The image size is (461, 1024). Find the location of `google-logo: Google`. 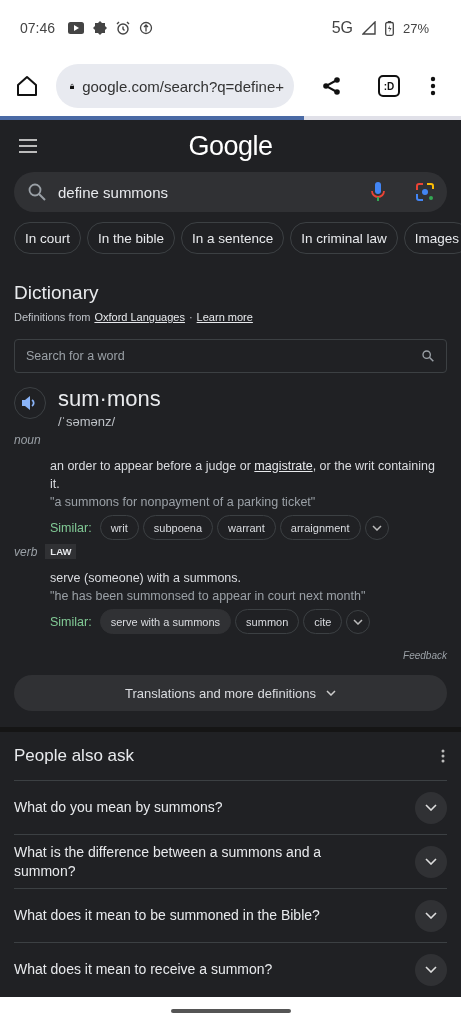

google-logo: Google is located at coordinates (230, 146).